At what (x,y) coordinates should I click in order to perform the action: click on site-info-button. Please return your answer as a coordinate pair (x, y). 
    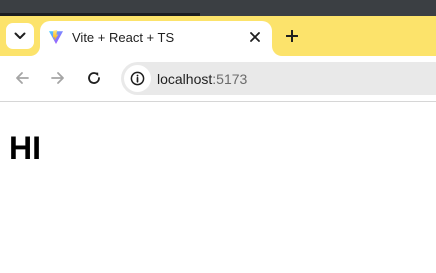
    Looking at the image, I should click on (137, 78).